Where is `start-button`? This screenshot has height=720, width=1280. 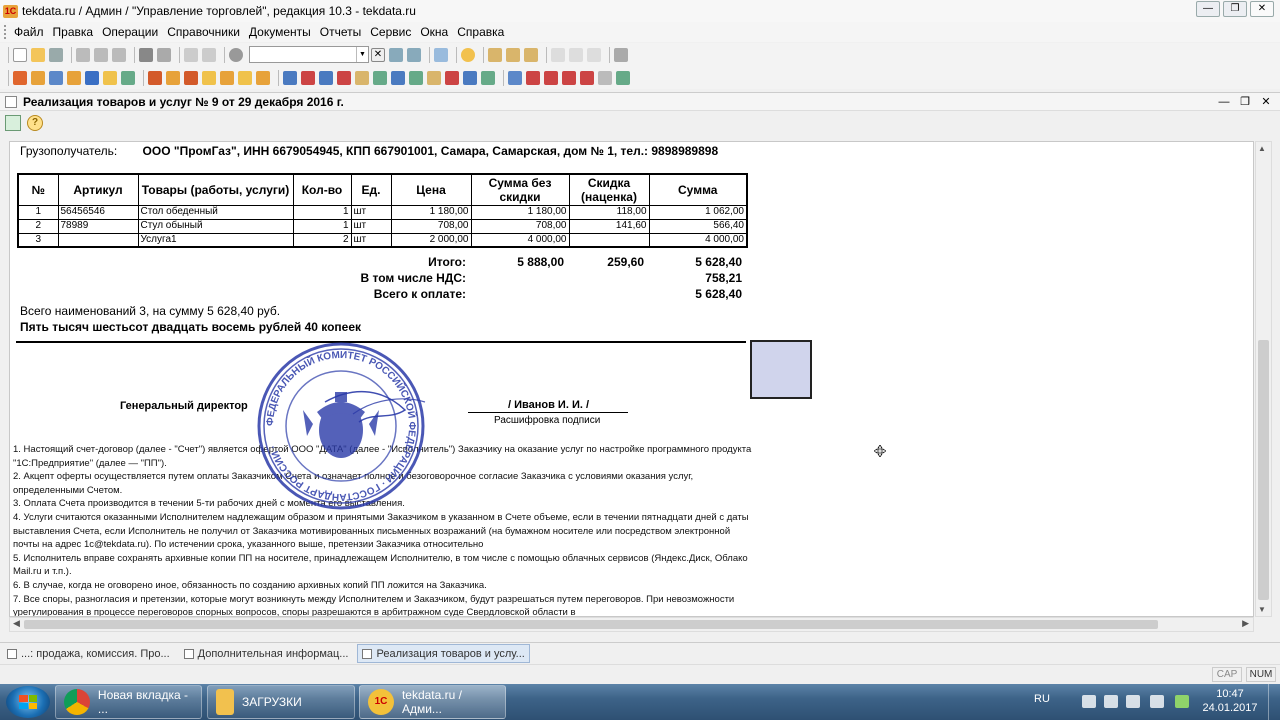
start-button is located at coordinates (28, 702).